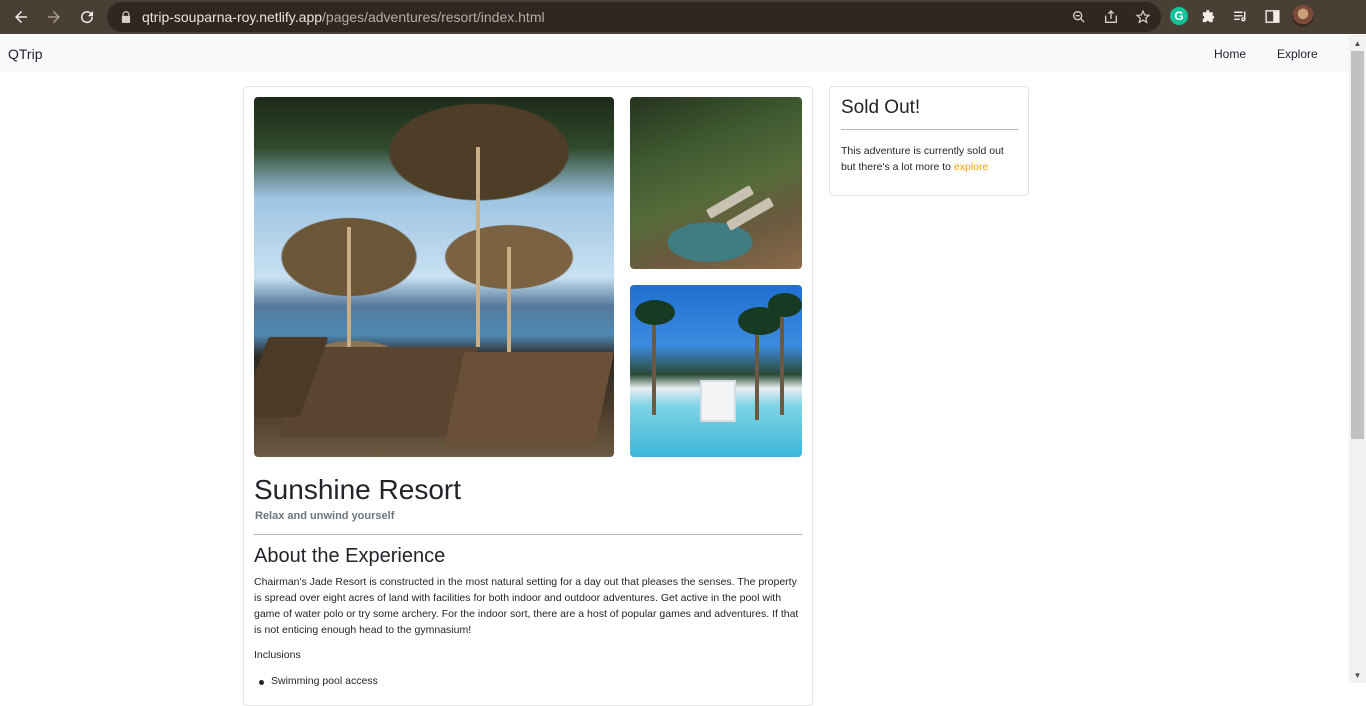 Image resolution: width=1366 pixels, height=706 pixels. Describe the element at coordinates (21, 17) in the screenshot. I see `back-icon` at that location.